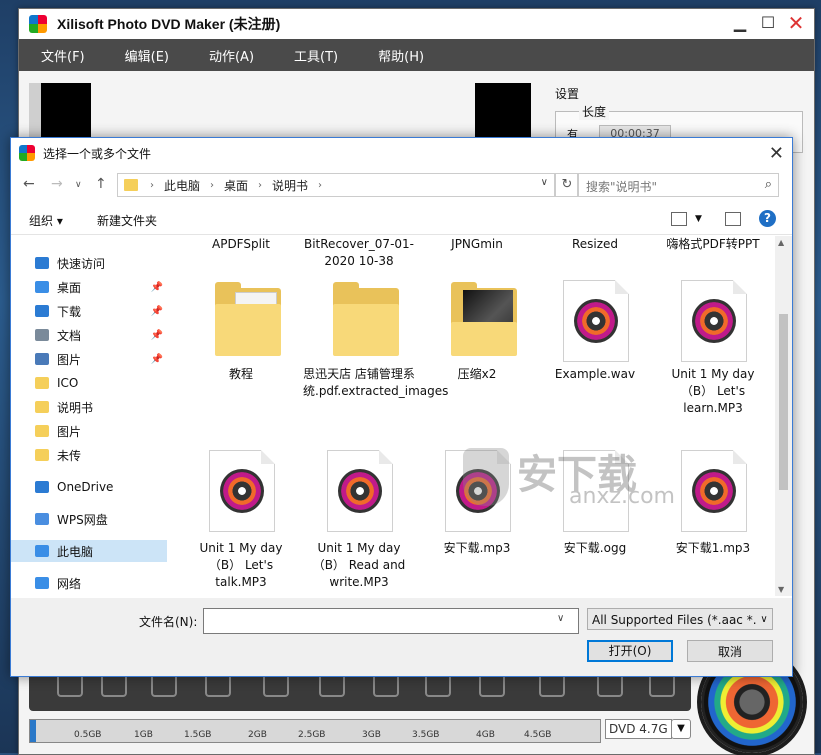 The image size is (821, 755). I want to click on cancel-button: 取消, so click(730, 651).